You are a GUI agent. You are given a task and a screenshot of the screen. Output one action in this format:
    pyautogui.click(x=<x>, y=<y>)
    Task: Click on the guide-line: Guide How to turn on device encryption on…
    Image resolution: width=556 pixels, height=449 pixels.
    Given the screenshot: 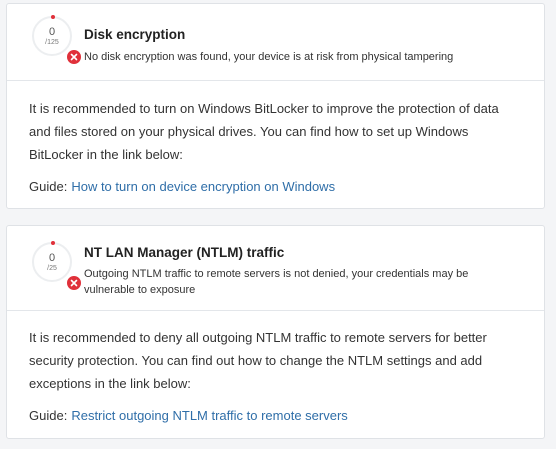 What is the action you would take?
    pyautogui.click(x=275, y=186)
    